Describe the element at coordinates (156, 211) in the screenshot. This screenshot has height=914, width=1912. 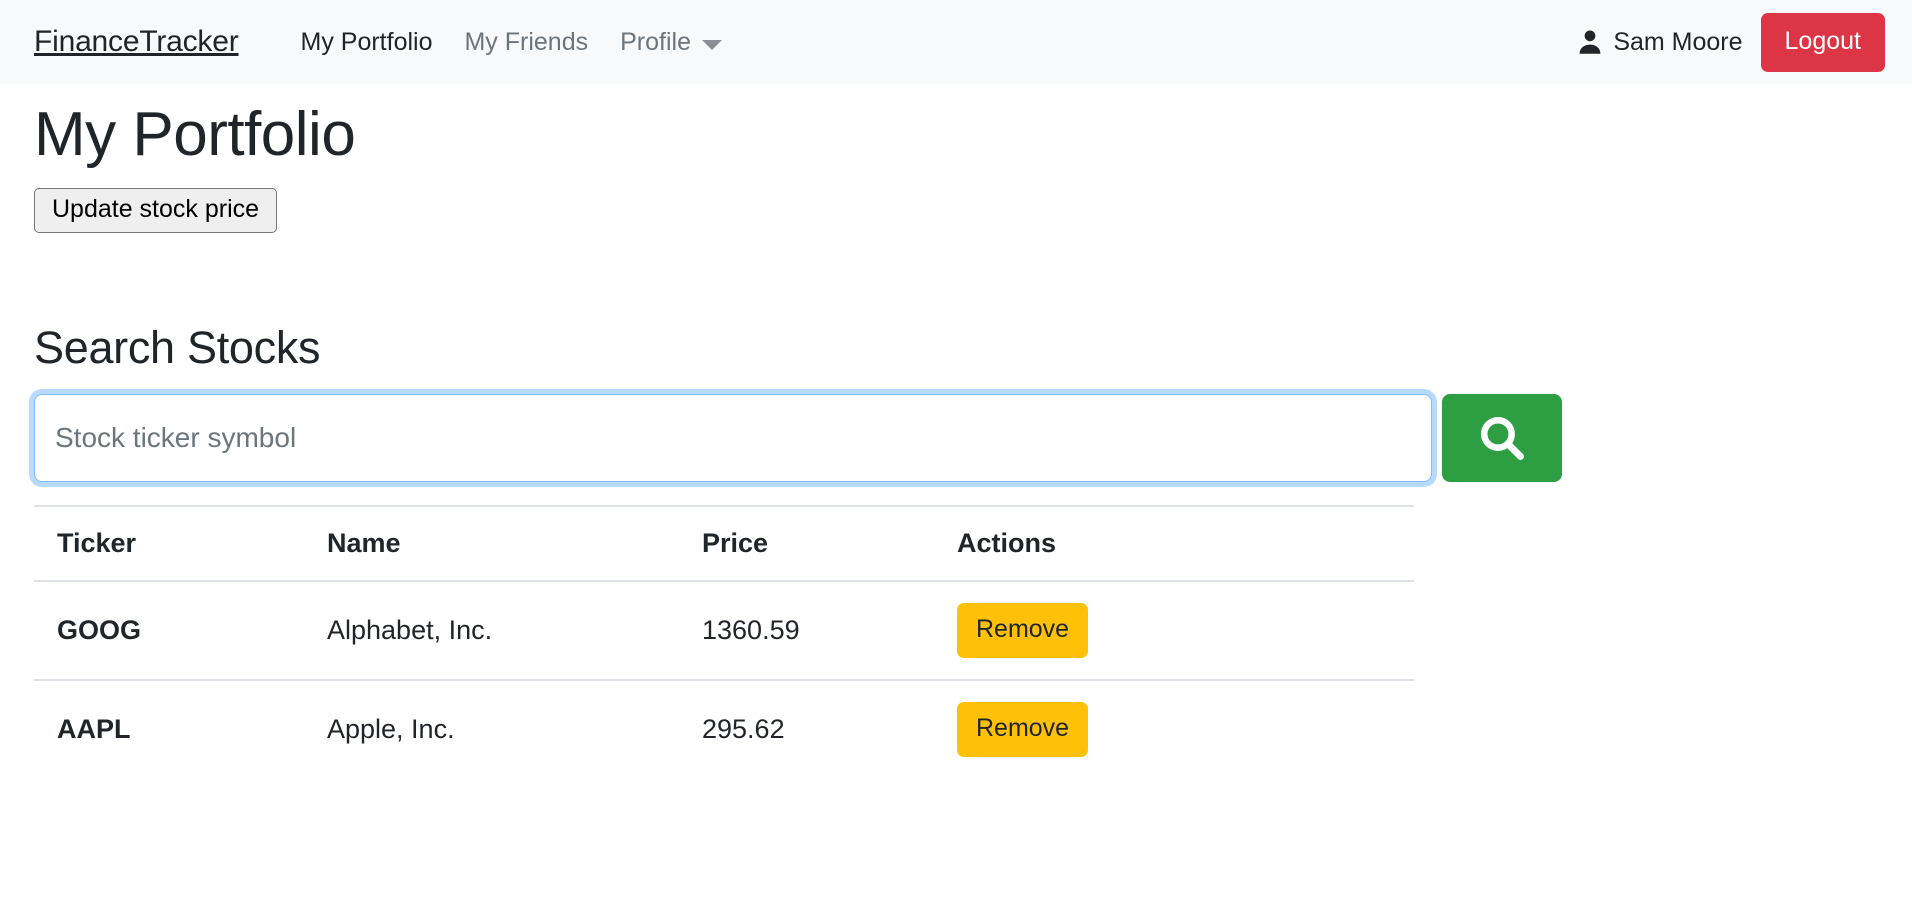
I see `update-stock-price-button: Update stock price` at that location.